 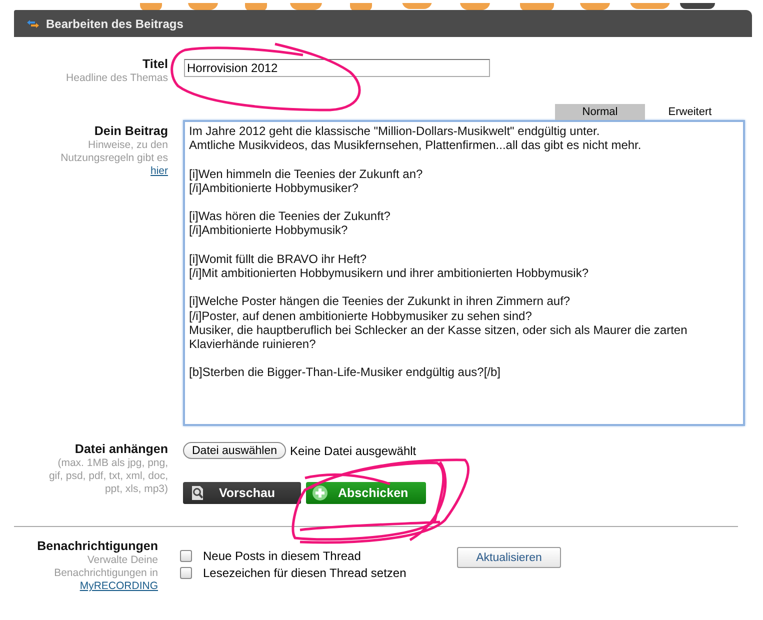 What do you see at coordinates (155, 64) in the screenshot?
I see `field-label: Titel` at bounding box center [155, 64].